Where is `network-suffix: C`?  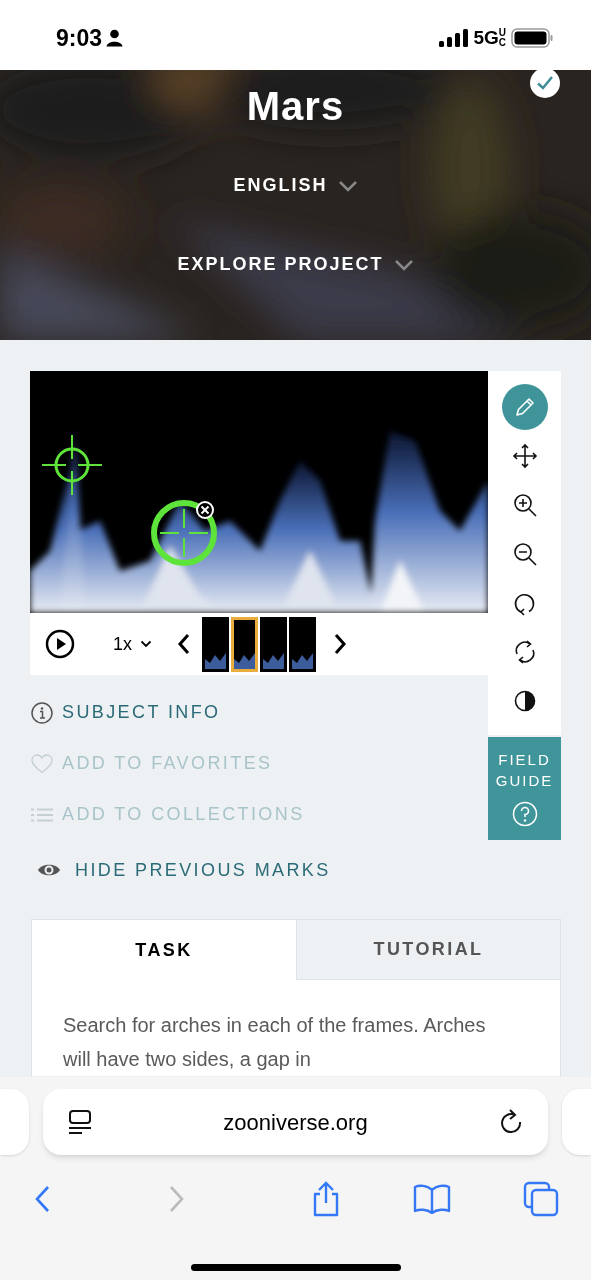 network-suffix: C is located at coordinates (502, 43).